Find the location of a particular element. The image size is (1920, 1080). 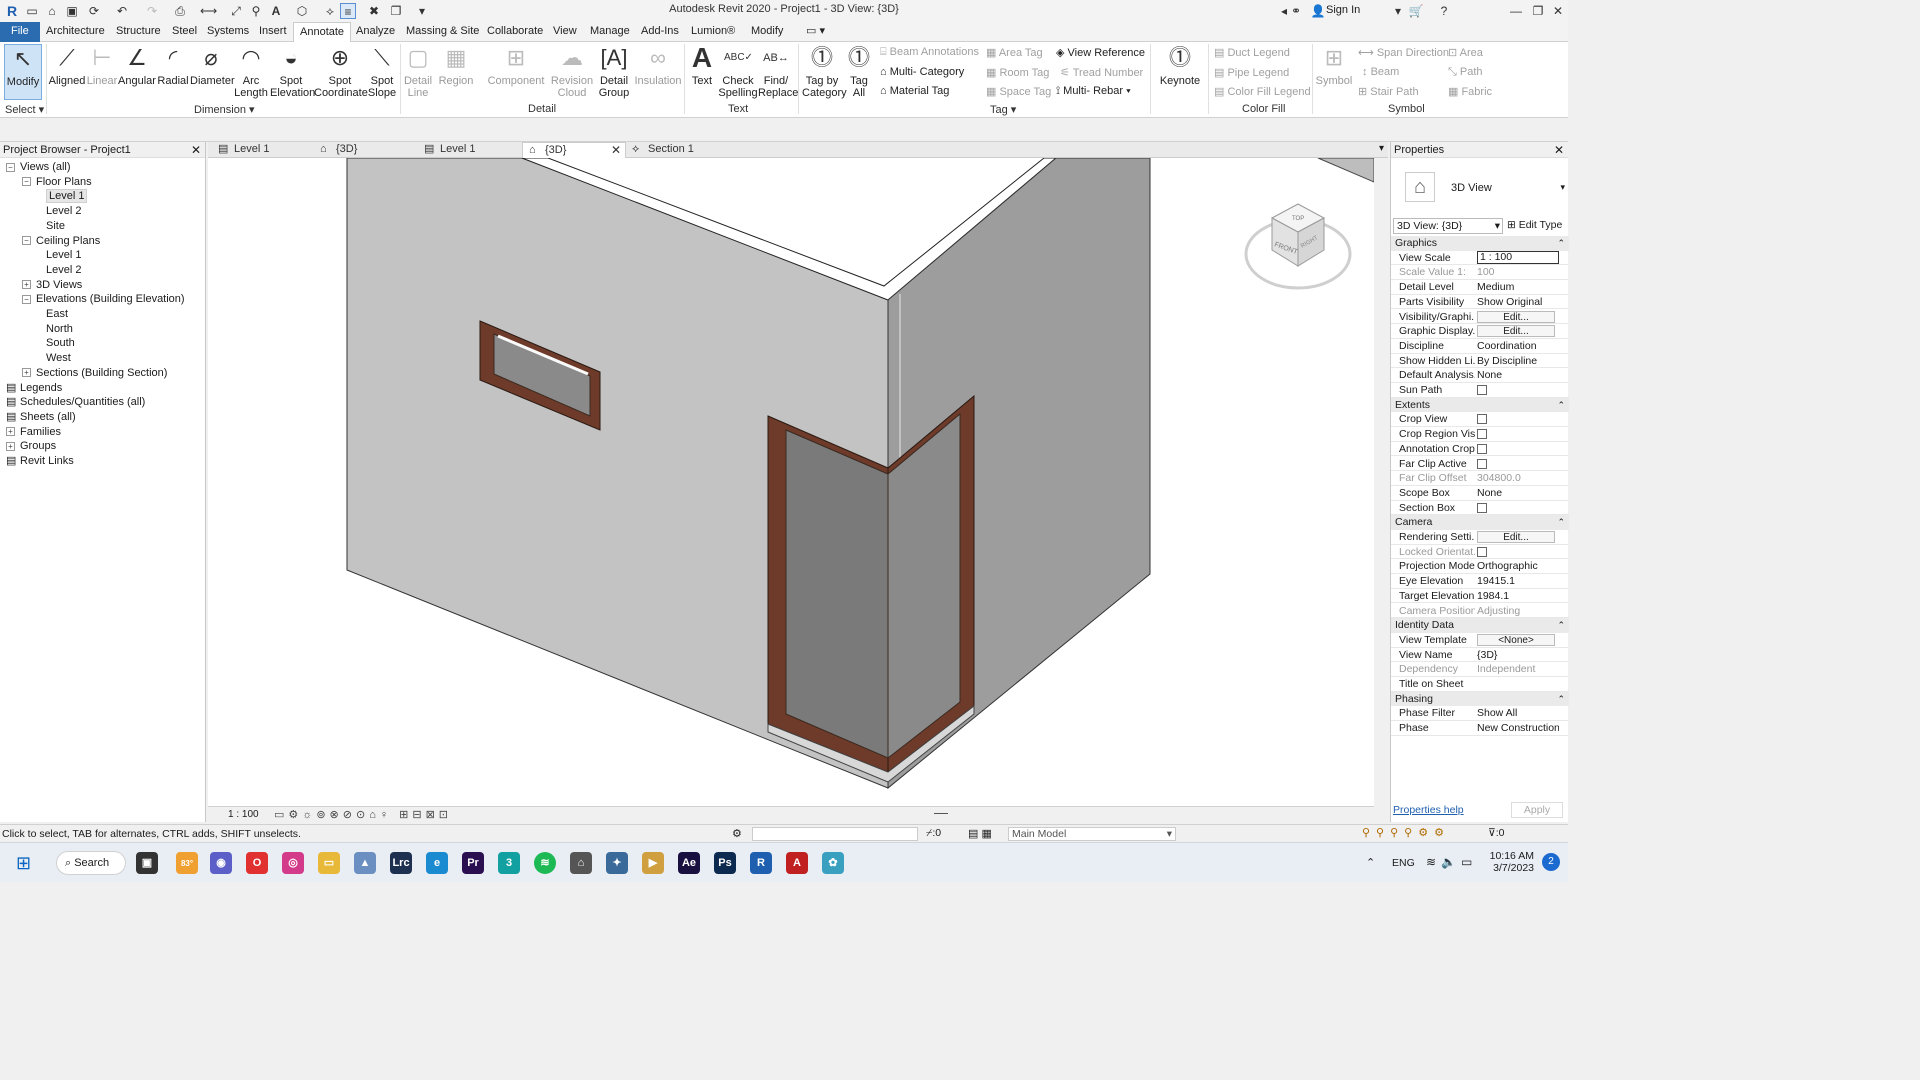

after-effects-icon: Ae is located at coordinates (689, 863).